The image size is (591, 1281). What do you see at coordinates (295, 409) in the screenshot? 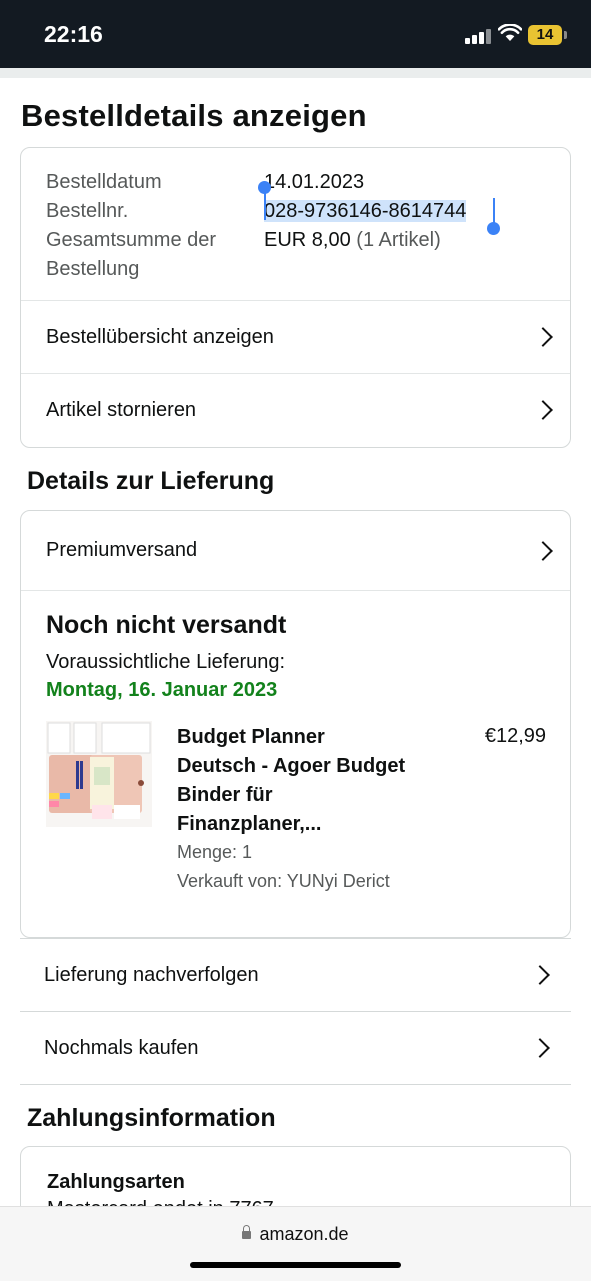
I see `cancel-items-row: Artikel stornieren` at bounding box center [295, 409].